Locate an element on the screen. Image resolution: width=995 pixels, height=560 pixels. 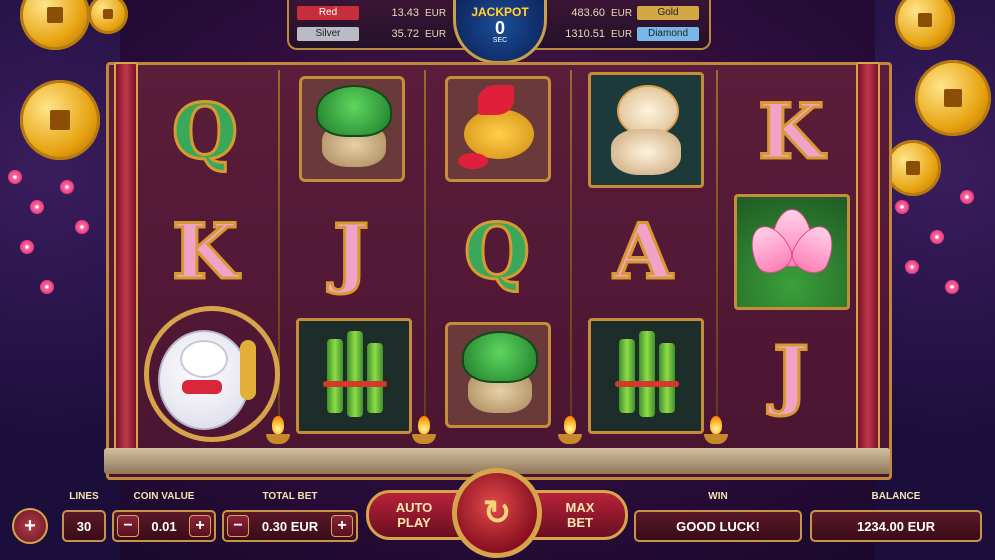
jackpot-title: JACKPOT is located at coordinates (500, 12).